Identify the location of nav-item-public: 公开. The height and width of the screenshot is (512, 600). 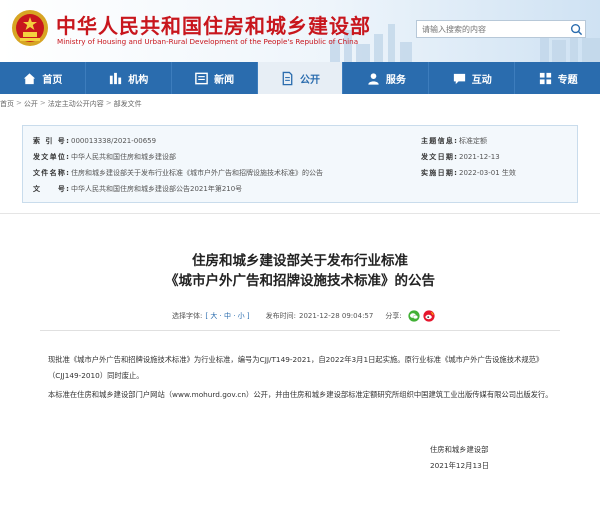
(300, 78).